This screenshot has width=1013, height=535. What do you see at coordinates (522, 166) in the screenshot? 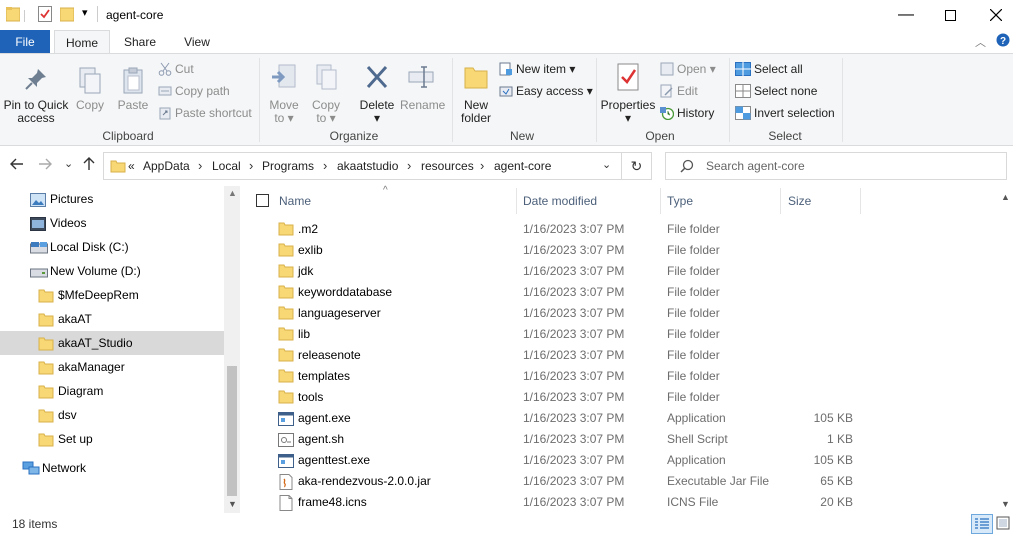
I see `breadcrumb-agent-core: agent-core` at bounding box center [522, 166].